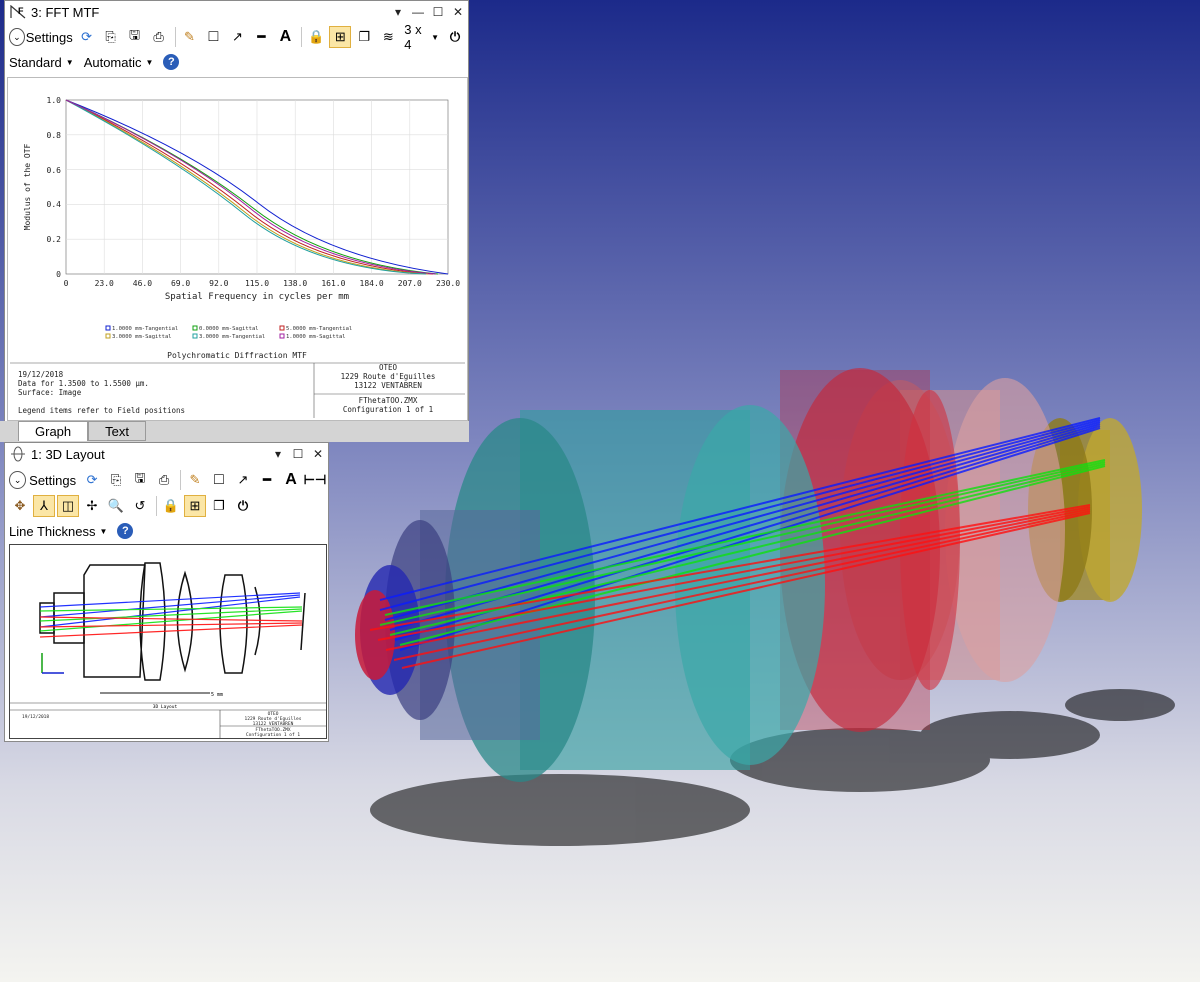 Image resolution: width=1200 pixels, height=982 pixels. I want to click on layout-caption: 3D Layout, so click(165, 707).